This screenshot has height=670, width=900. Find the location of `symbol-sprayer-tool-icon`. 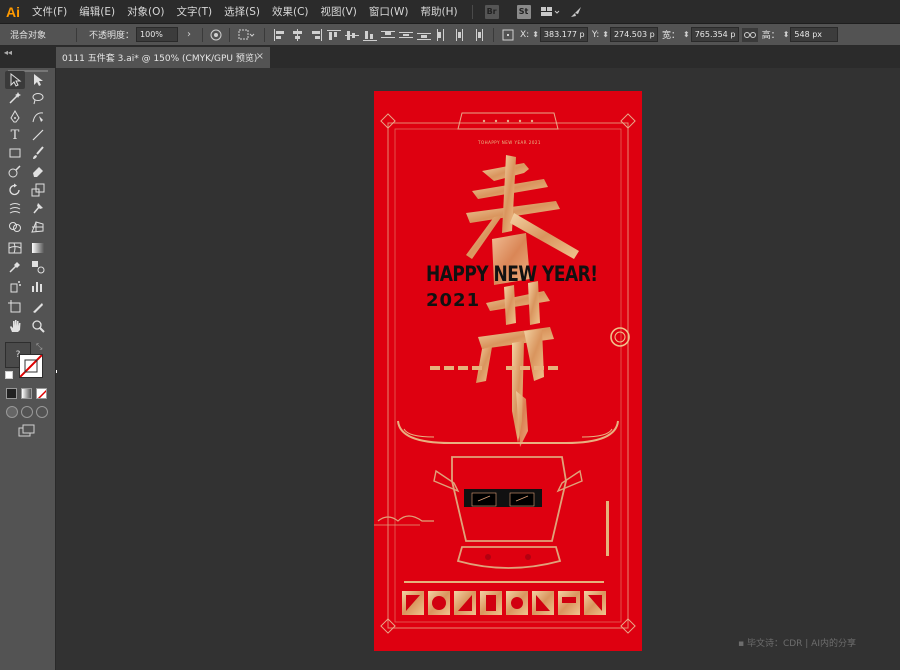

symbol-sprayer-tool-icon is located at coordinates (15, 286).